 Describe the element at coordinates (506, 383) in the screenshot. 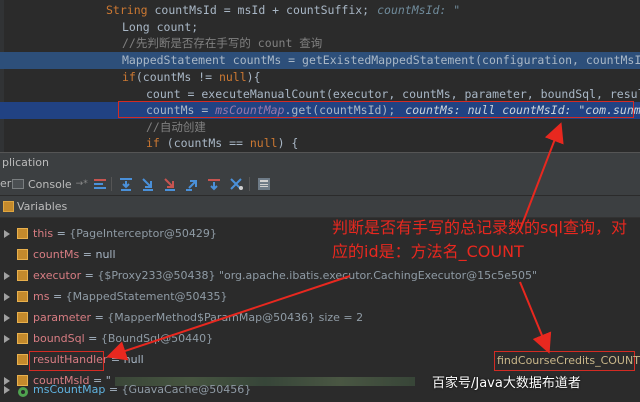

I see `watermark: 百家号/Java大数据布道者` at that location.